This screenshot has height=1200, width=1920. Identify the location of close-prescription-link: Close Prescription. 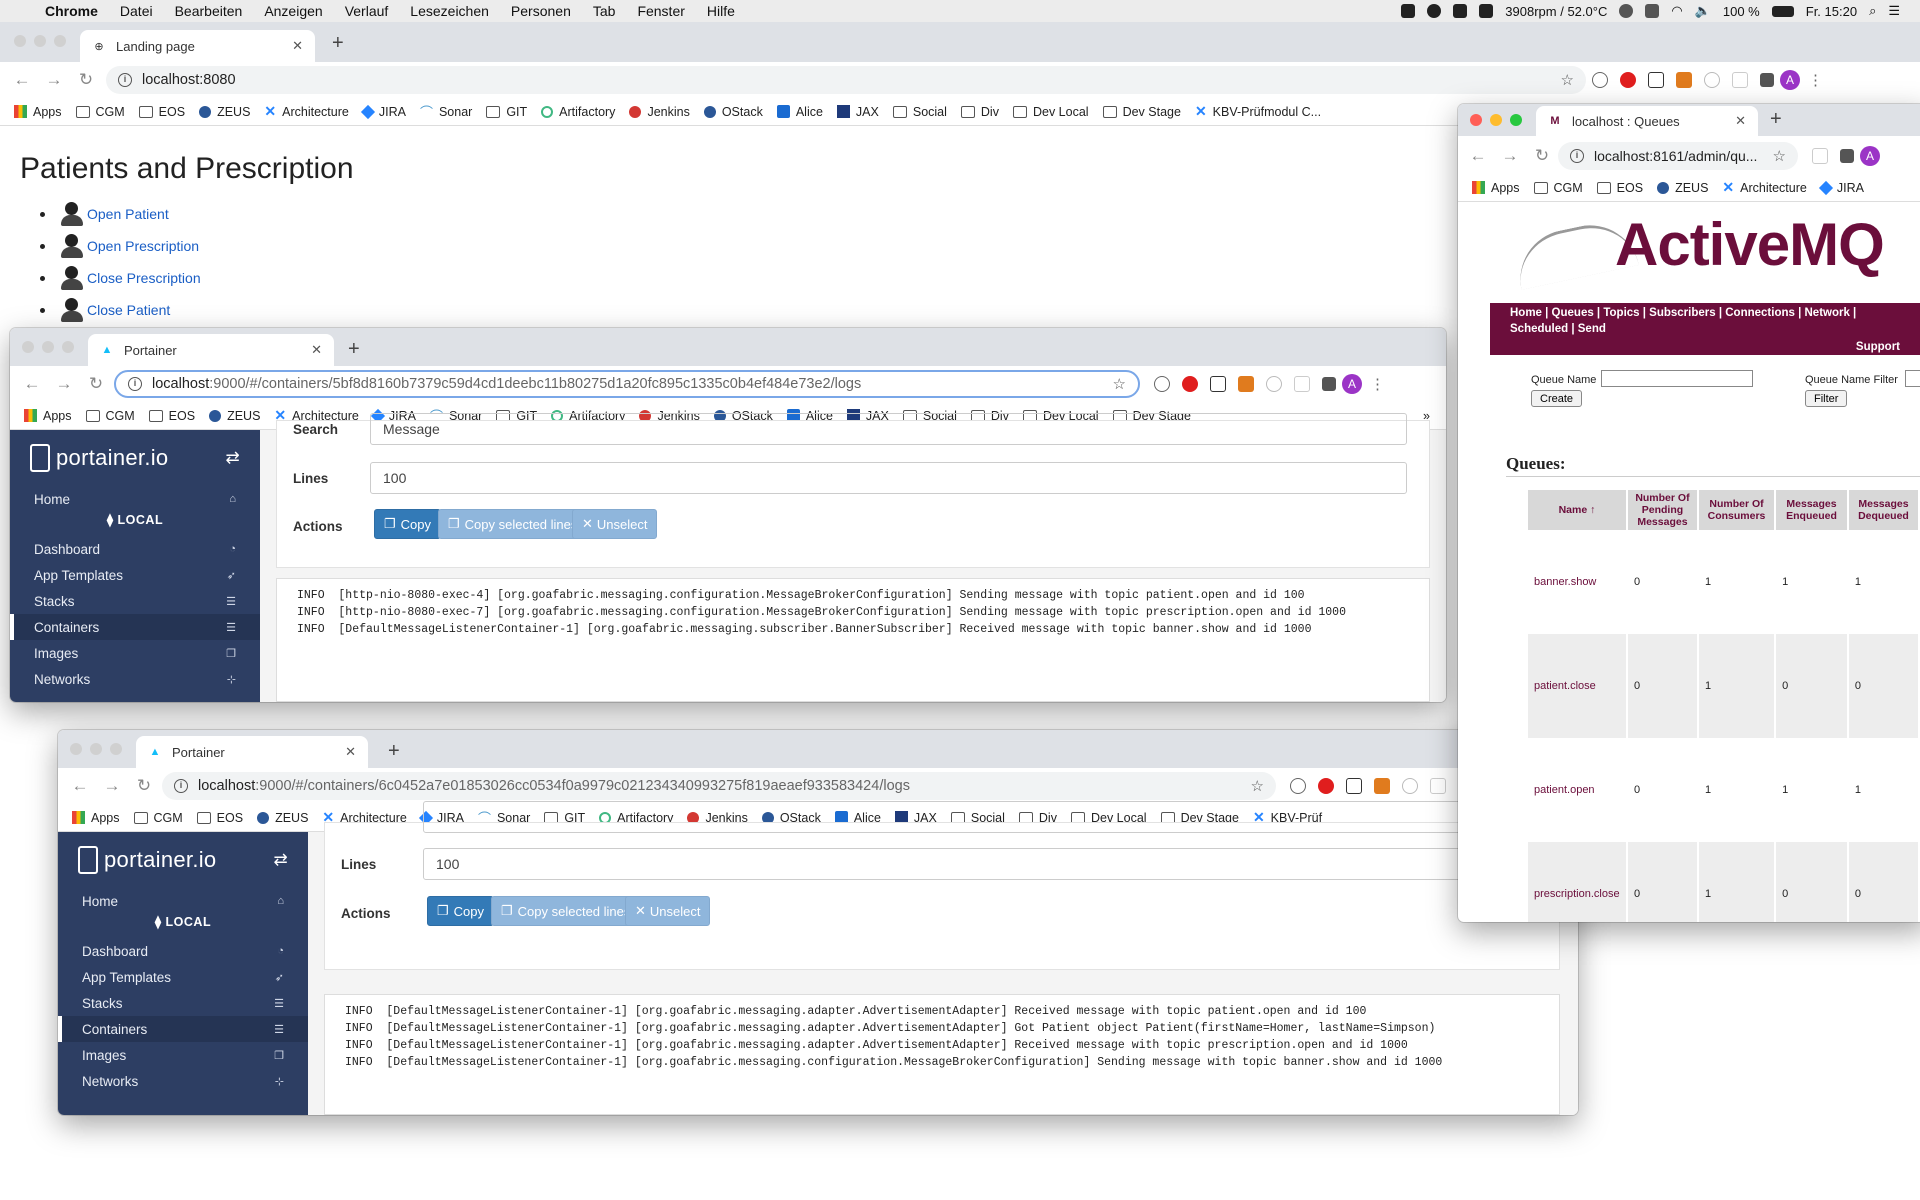
(144, 278).